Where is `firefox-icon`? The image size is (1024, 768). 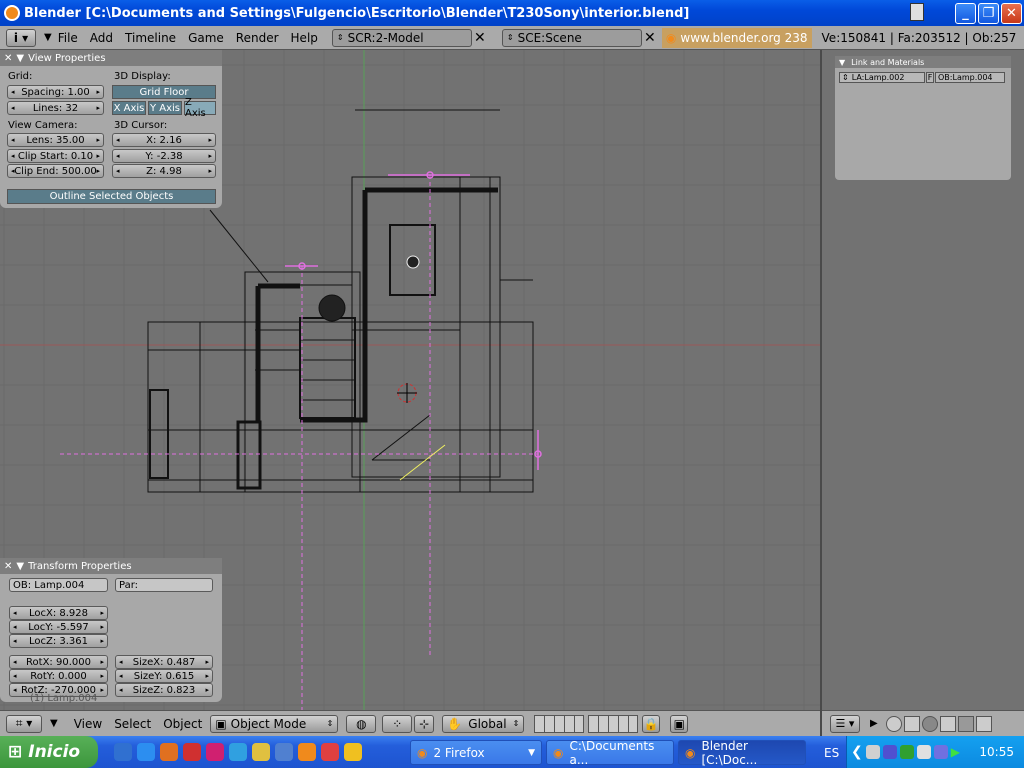 firefox-icon is located at coordinates (169, 752).